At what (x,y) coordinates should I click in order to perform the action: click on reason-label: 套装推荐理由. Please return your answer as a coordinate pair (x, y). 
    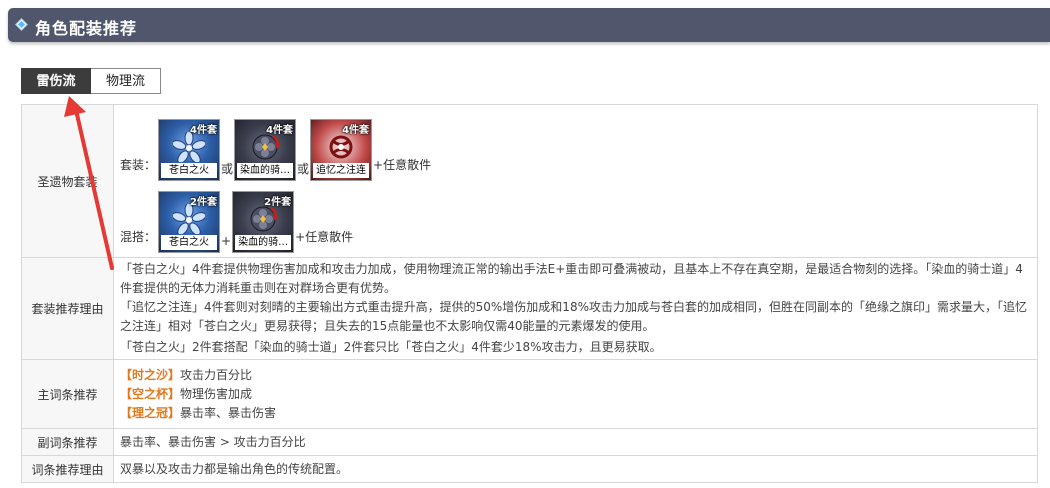
    Looking at the image, I should click on (67, 308).